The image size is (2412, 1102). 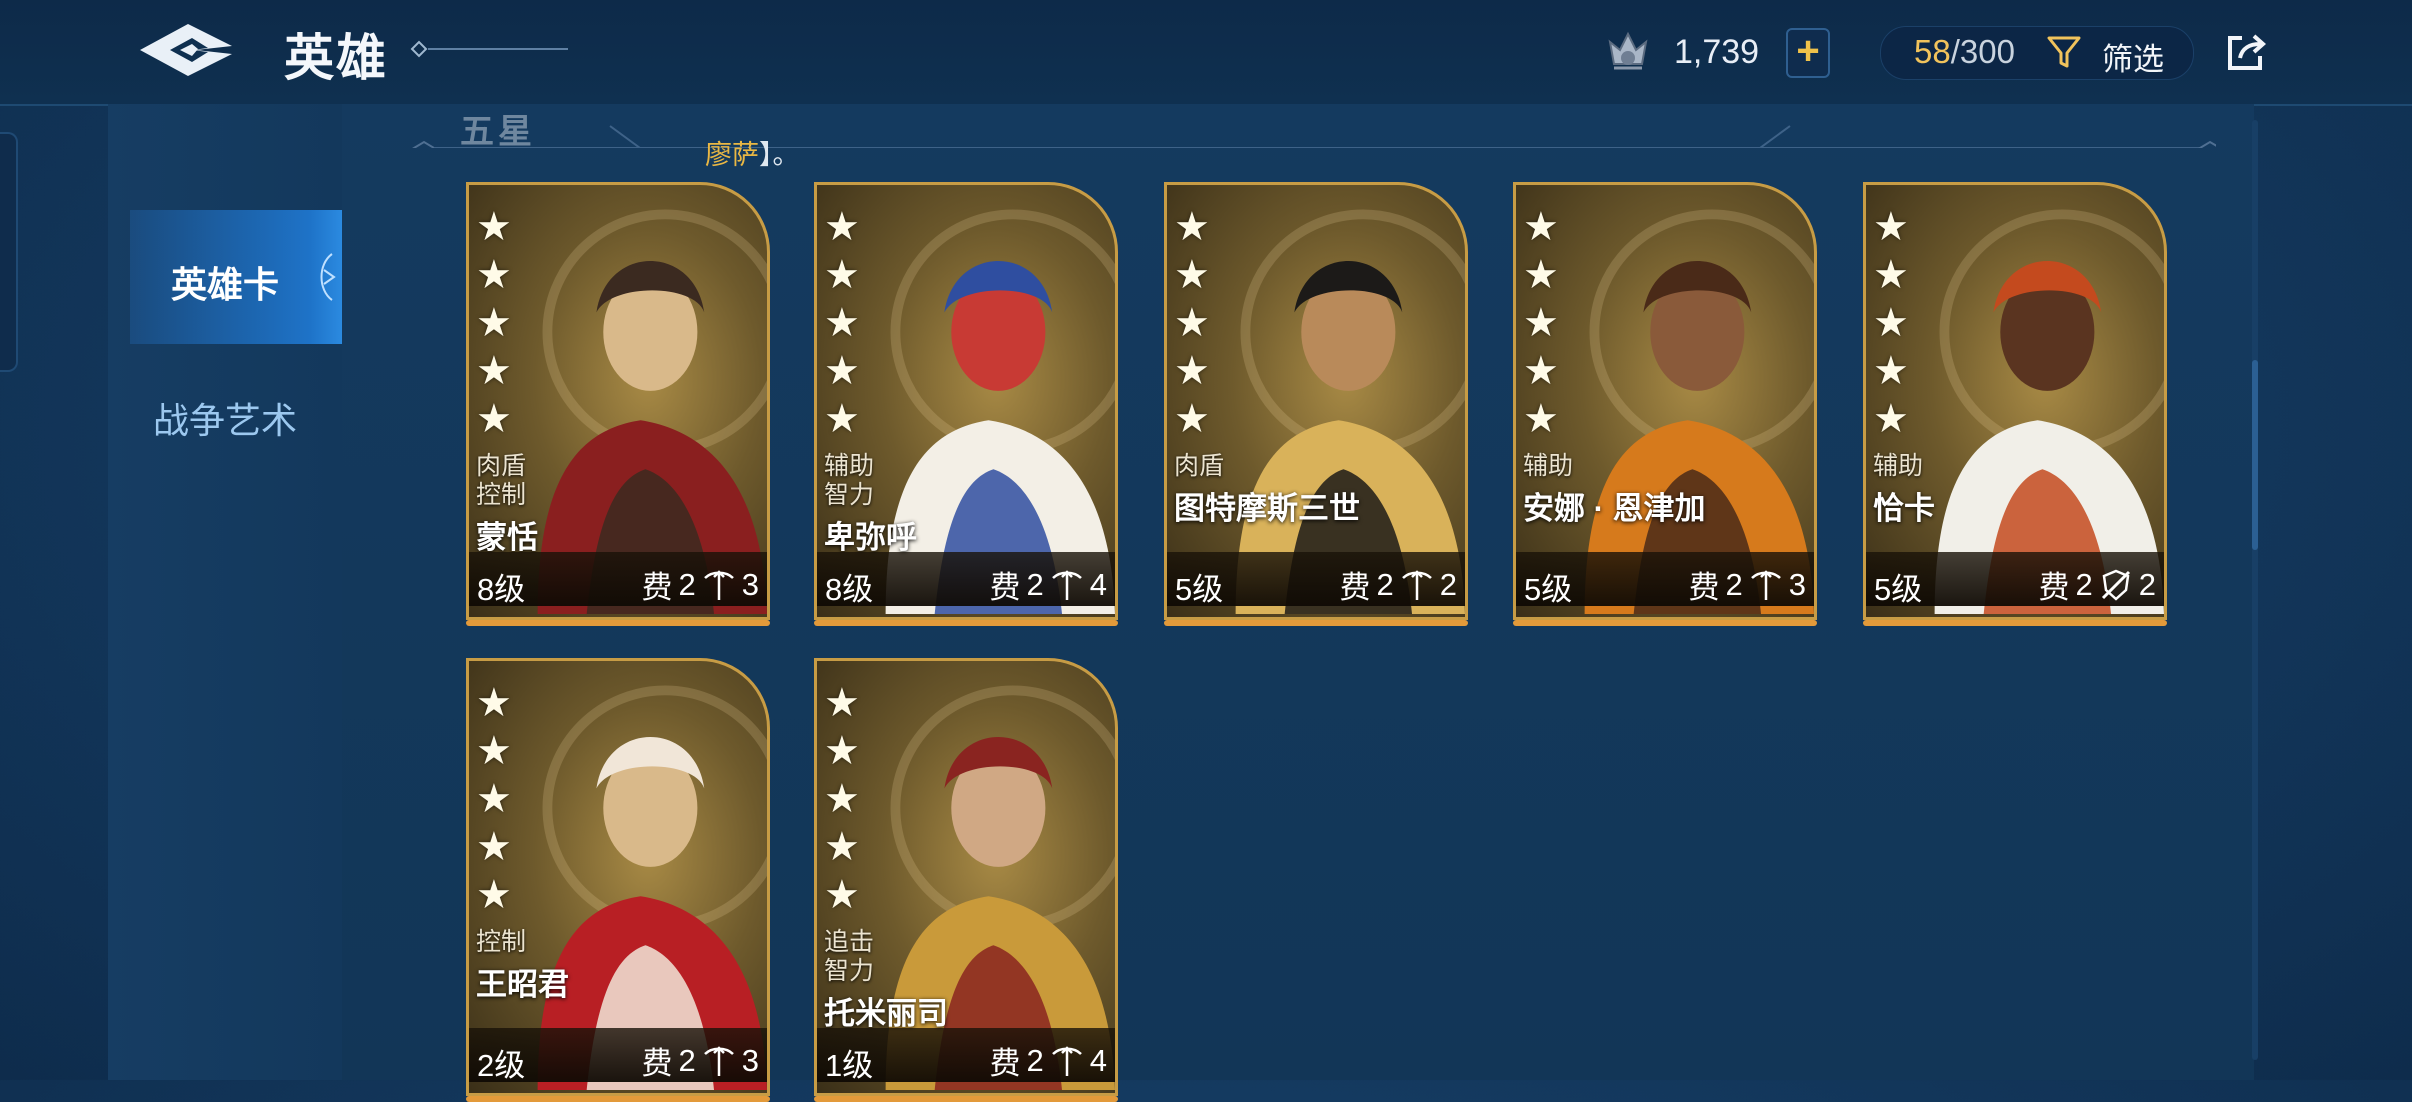 I want to click on side-drawer-handle, so click(x=9, y=252).